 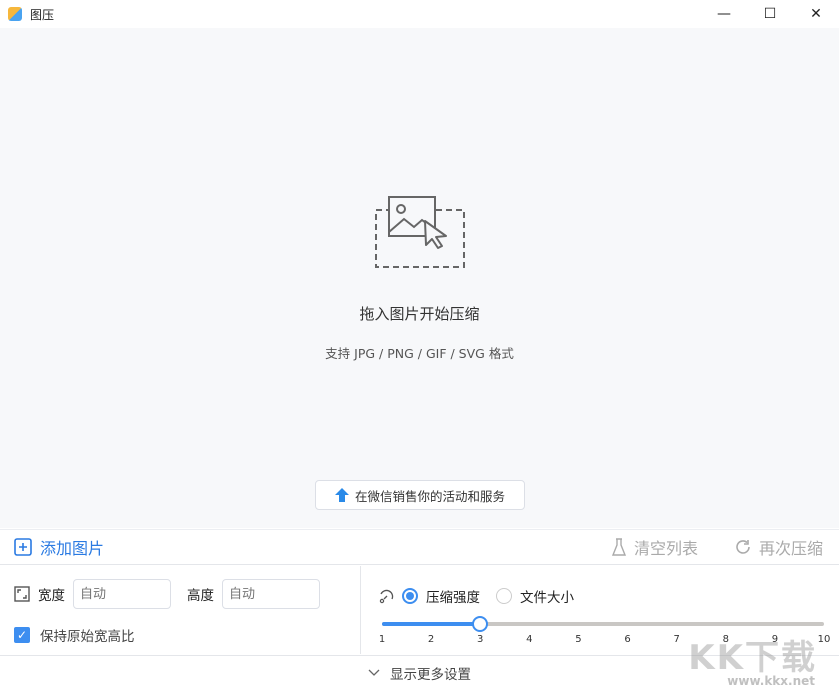 What do you see at coordinates (676, 639) in the screenshot?
I see `slider-tick-label: 7` at bounding box center [676, 639].